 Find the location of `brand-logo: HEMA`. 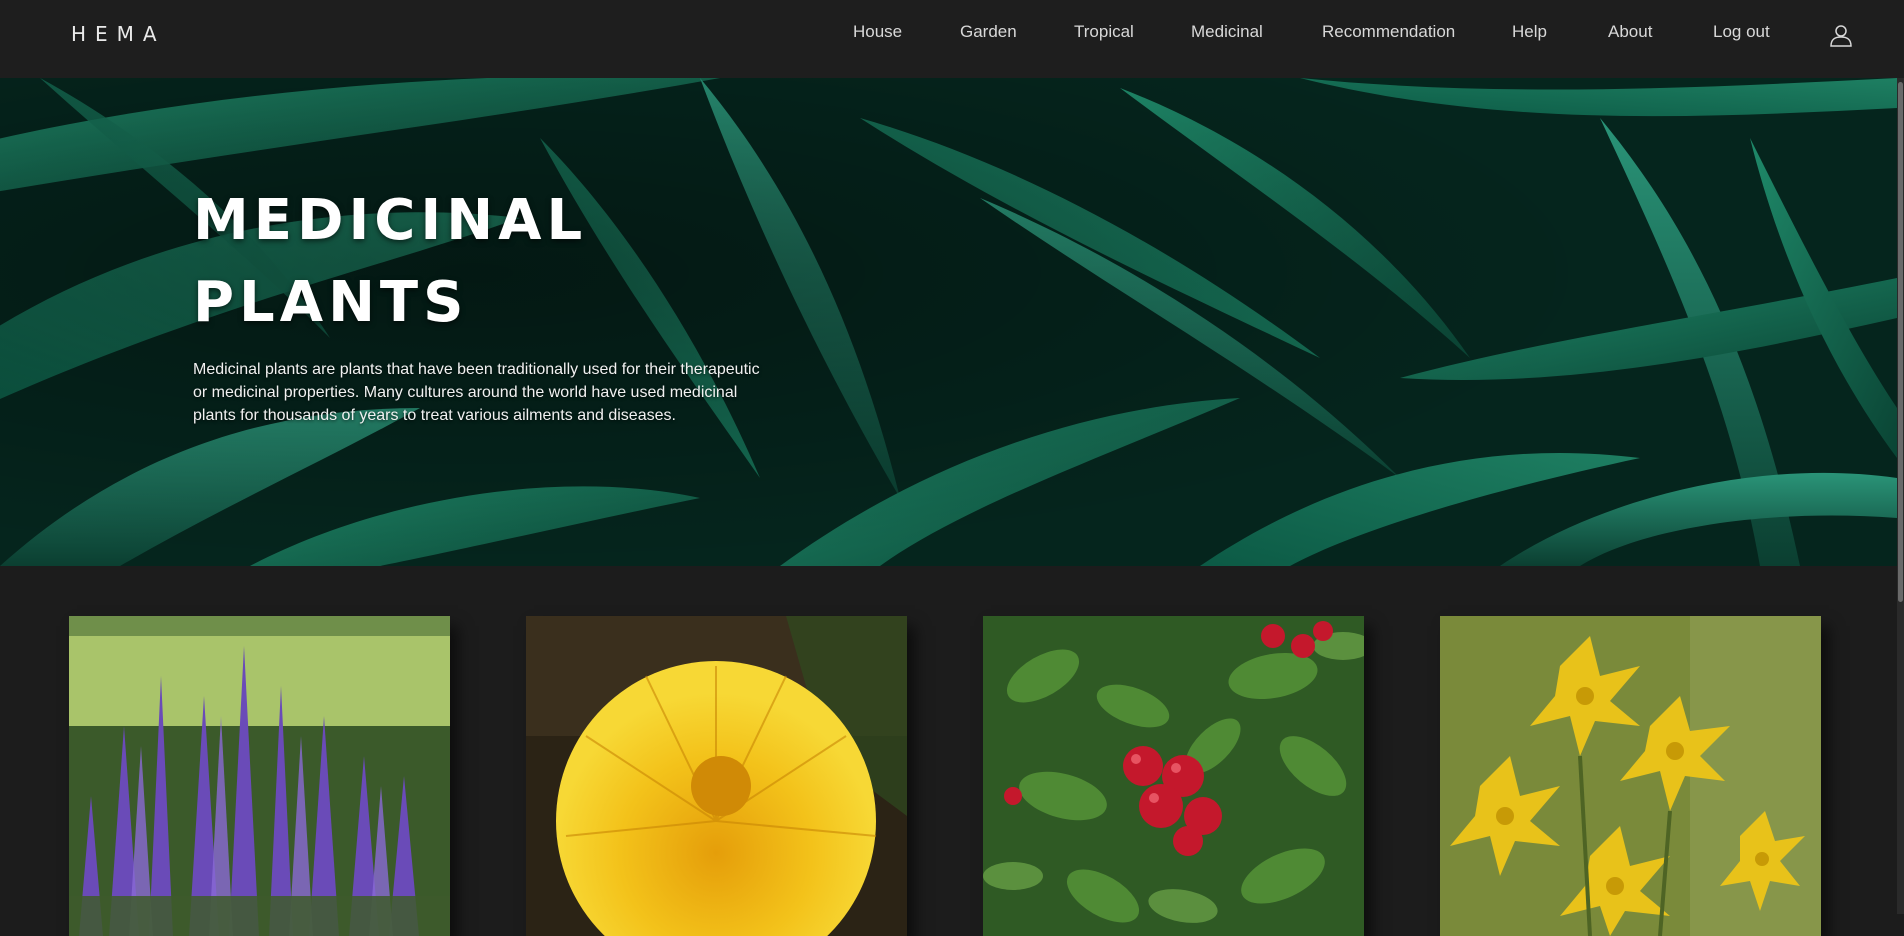

brand-logo: HEMA is located at coordinates (118, 34).